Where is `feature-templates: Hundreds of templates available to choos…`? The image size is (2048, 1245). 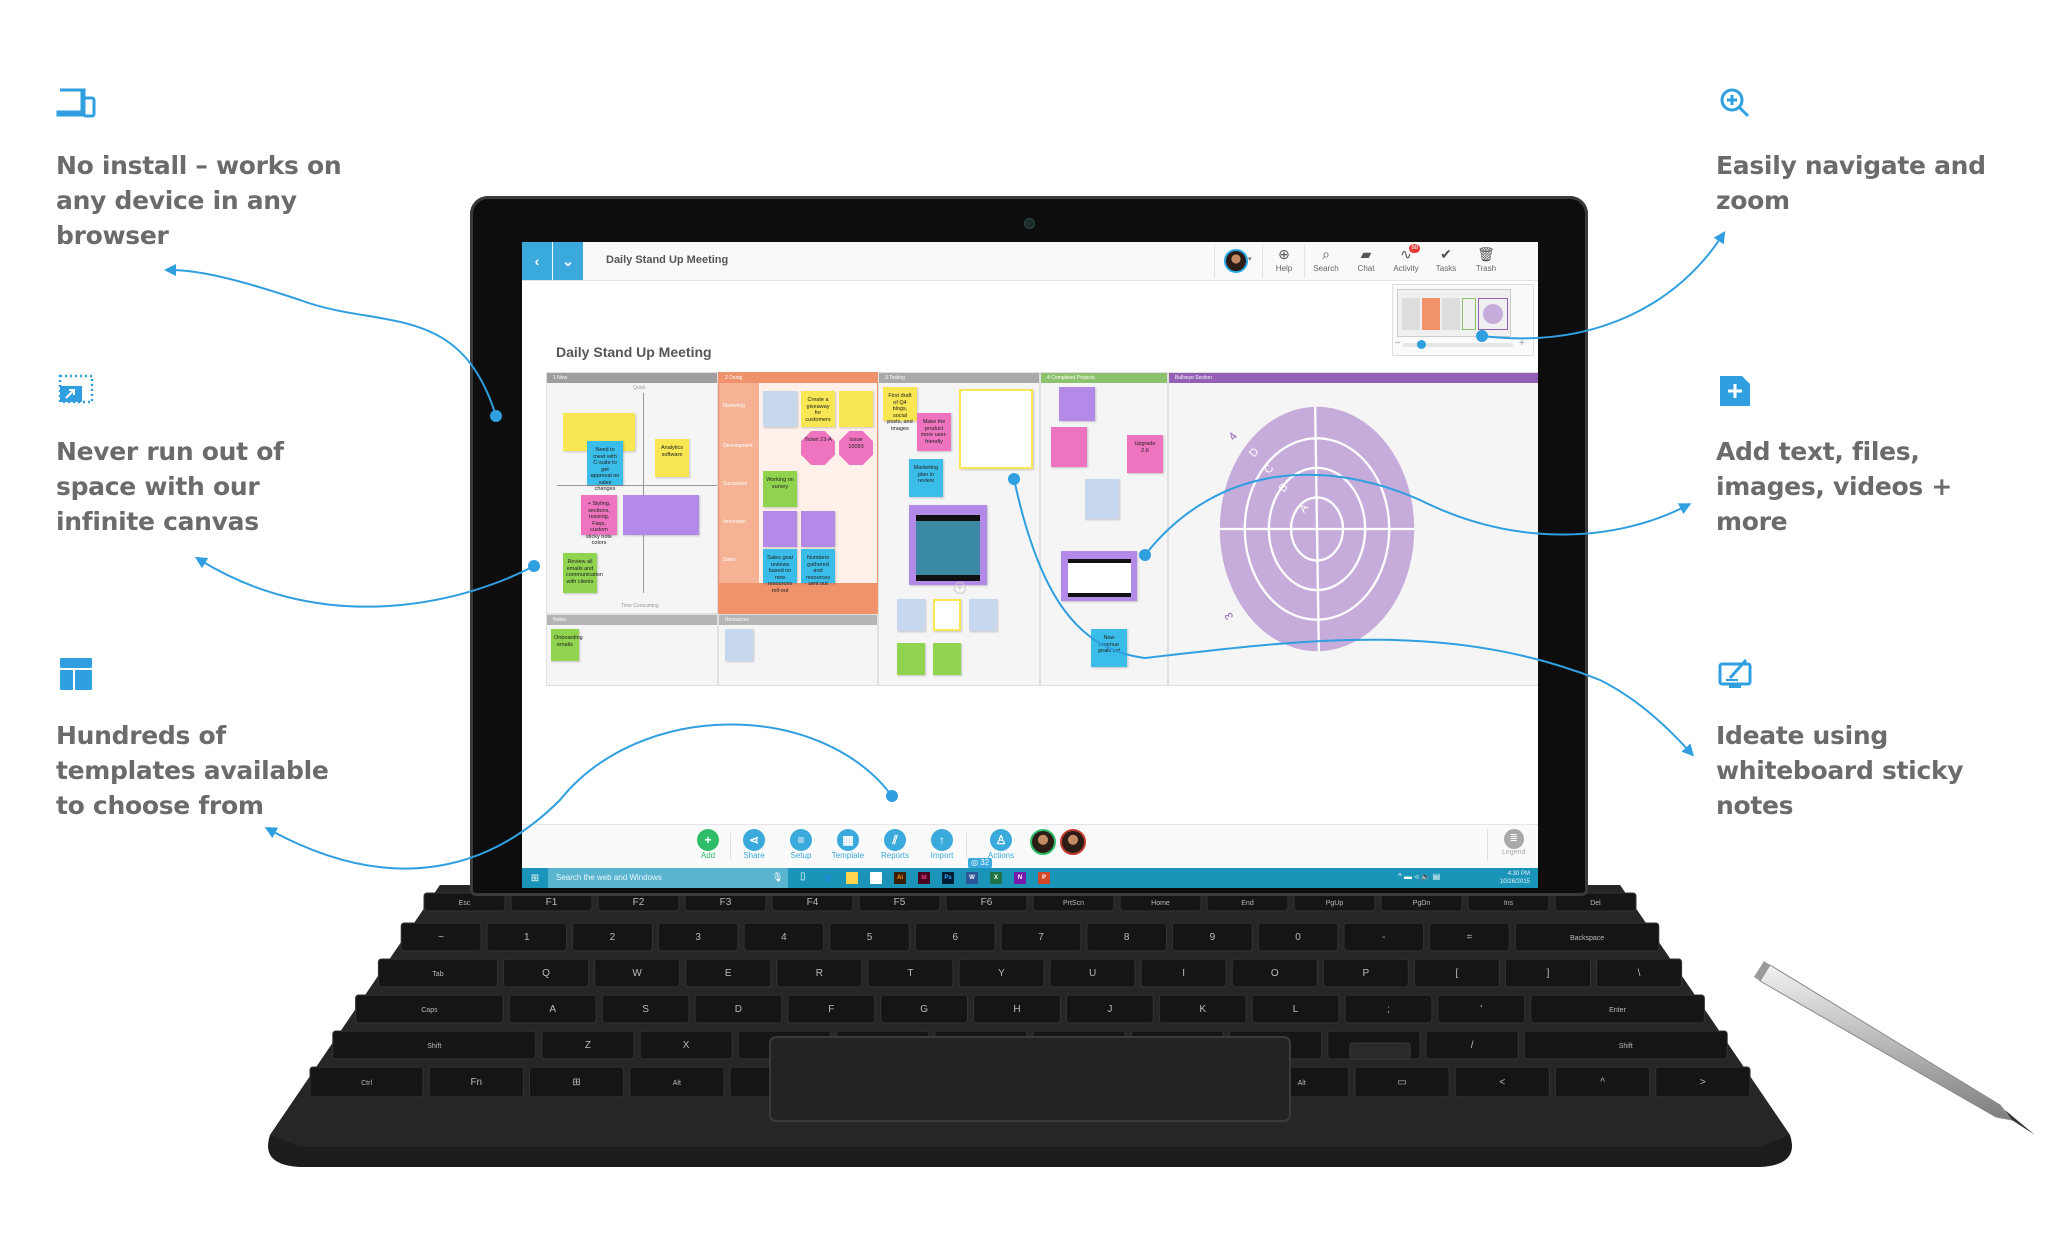
feature-templates: Hundreds of templates available to choos… is located at coordinates (206, 739).